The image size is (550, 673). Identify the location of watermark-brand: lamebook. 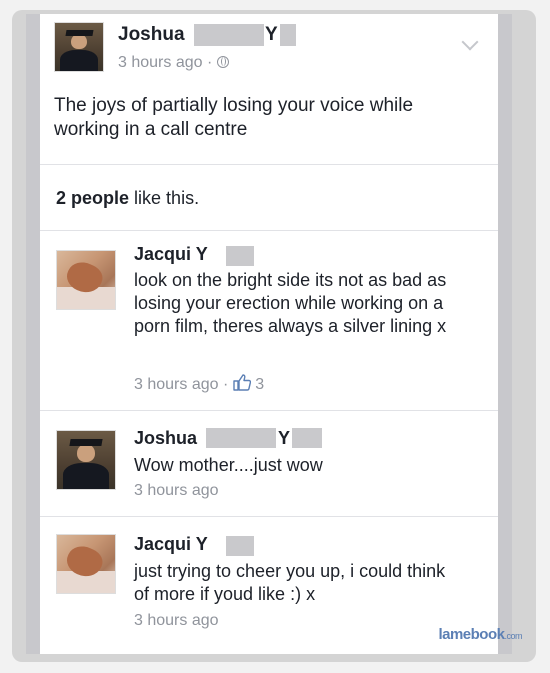
(471, 634).